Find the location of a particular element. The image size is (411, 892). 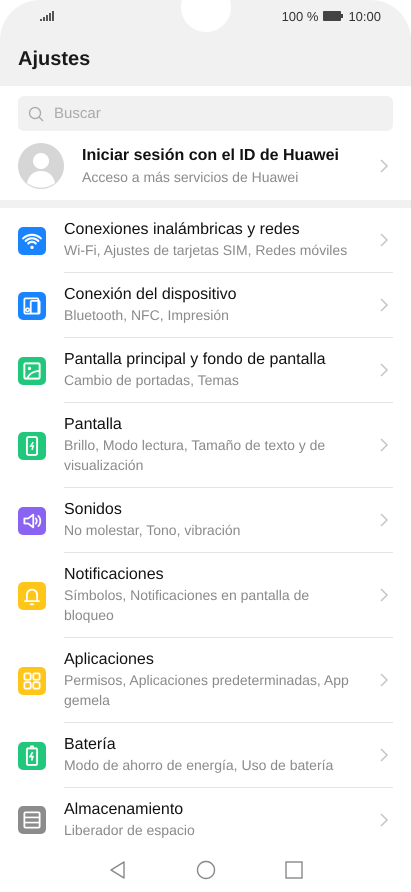

page-title: Ajustes is located at coordinates (54, 59).